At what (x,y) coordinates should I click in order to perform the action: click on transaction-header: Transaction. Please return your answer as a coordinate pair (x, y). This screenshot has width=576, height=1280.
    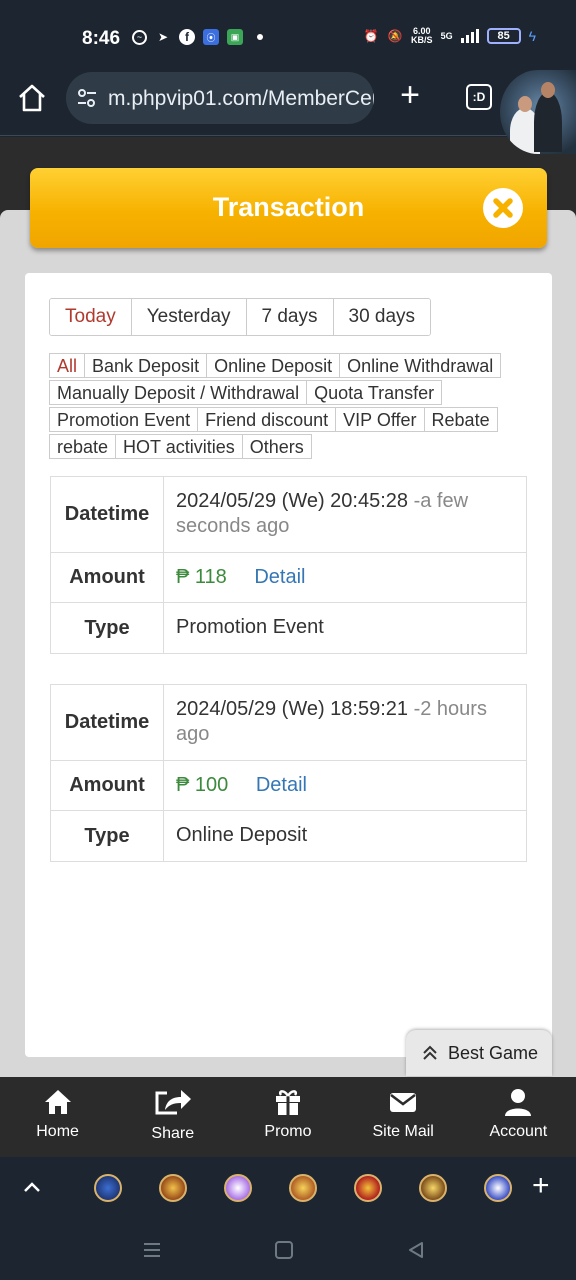
    Looking at the image, I should click on (288, 208).